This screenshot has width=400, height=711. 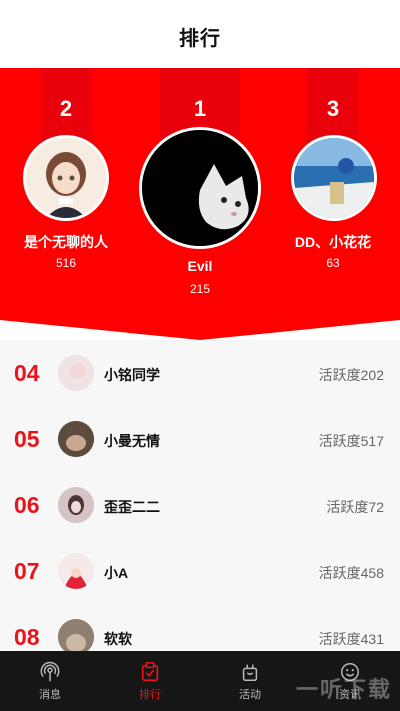 I want to click on list-rank: 08, so click(x=27, y=637).